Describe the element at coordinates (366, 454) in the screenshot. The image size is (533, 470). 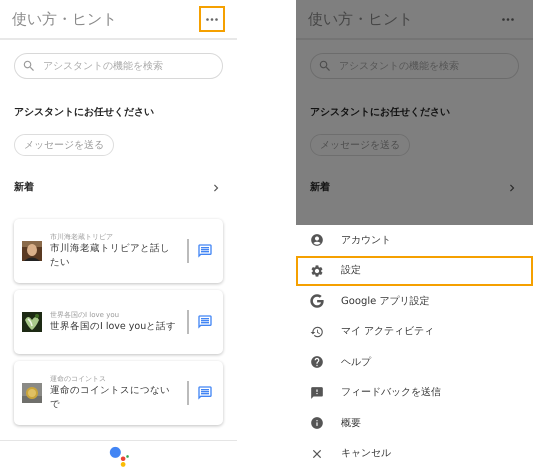
I see `menu-label: キャンセル` at that location.